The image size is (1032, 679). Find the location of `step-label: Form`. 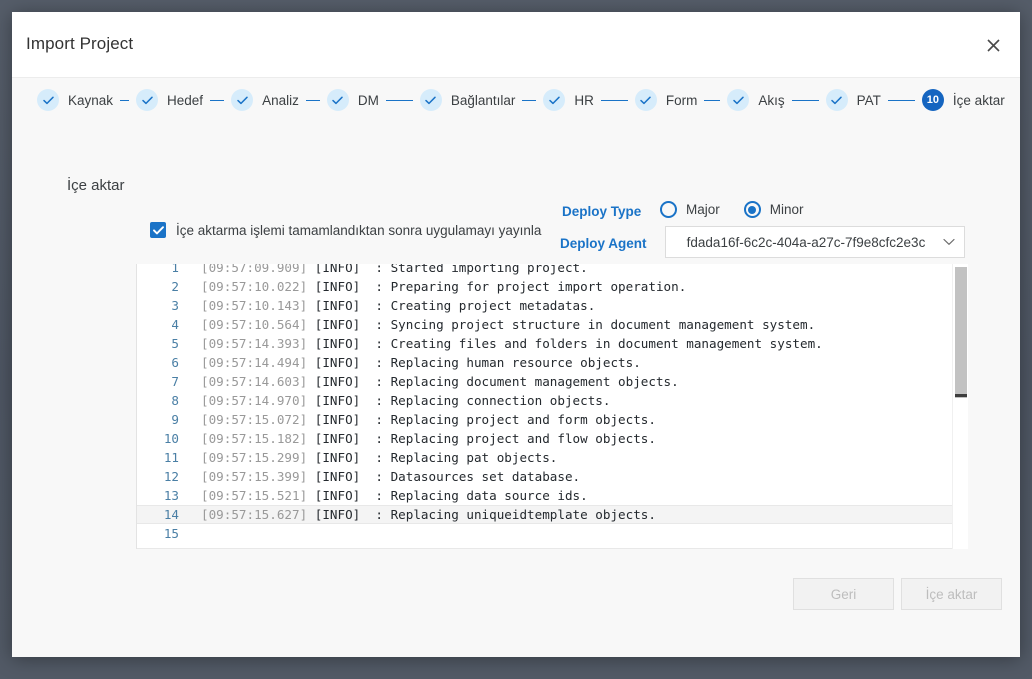

step-label: Form is located at coordinates (681, 100).